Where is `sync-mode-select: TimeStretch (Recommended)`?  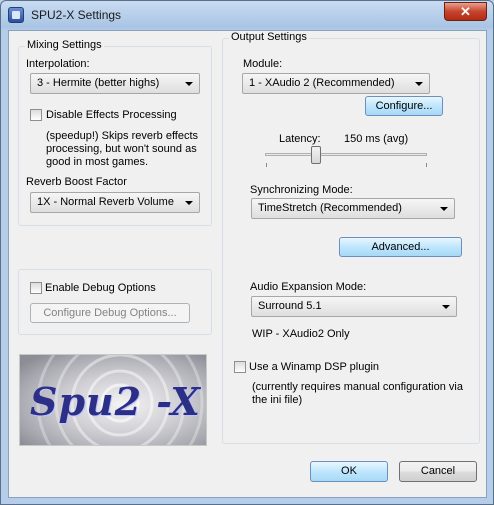 sync-mode-select: TimeStretch (Recommended) is located at coordinates (353, 208).